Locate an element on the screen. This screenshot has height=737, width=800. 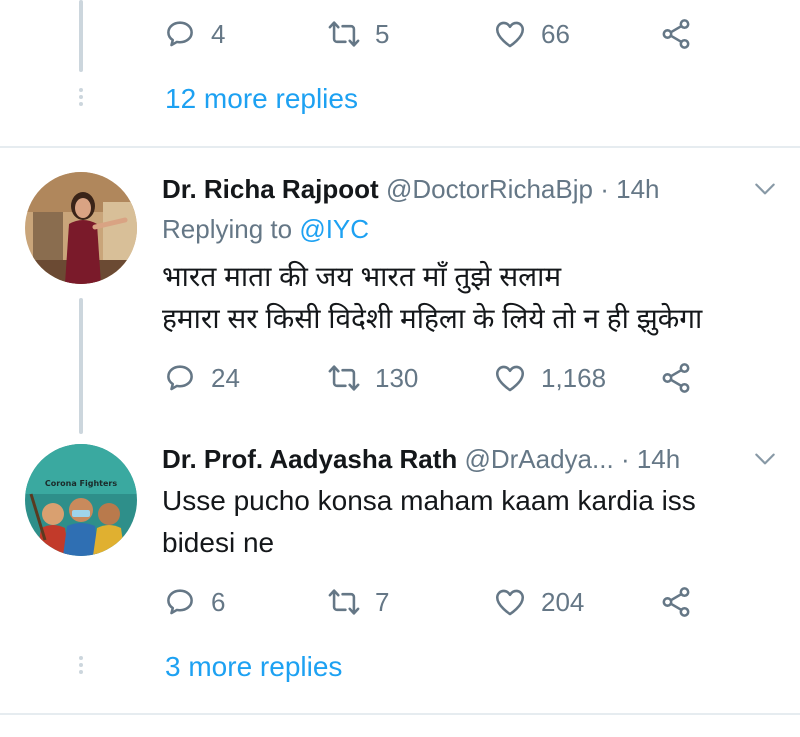
user-handle: @DoctorRichaBjp is located at coordinates (489, 189).